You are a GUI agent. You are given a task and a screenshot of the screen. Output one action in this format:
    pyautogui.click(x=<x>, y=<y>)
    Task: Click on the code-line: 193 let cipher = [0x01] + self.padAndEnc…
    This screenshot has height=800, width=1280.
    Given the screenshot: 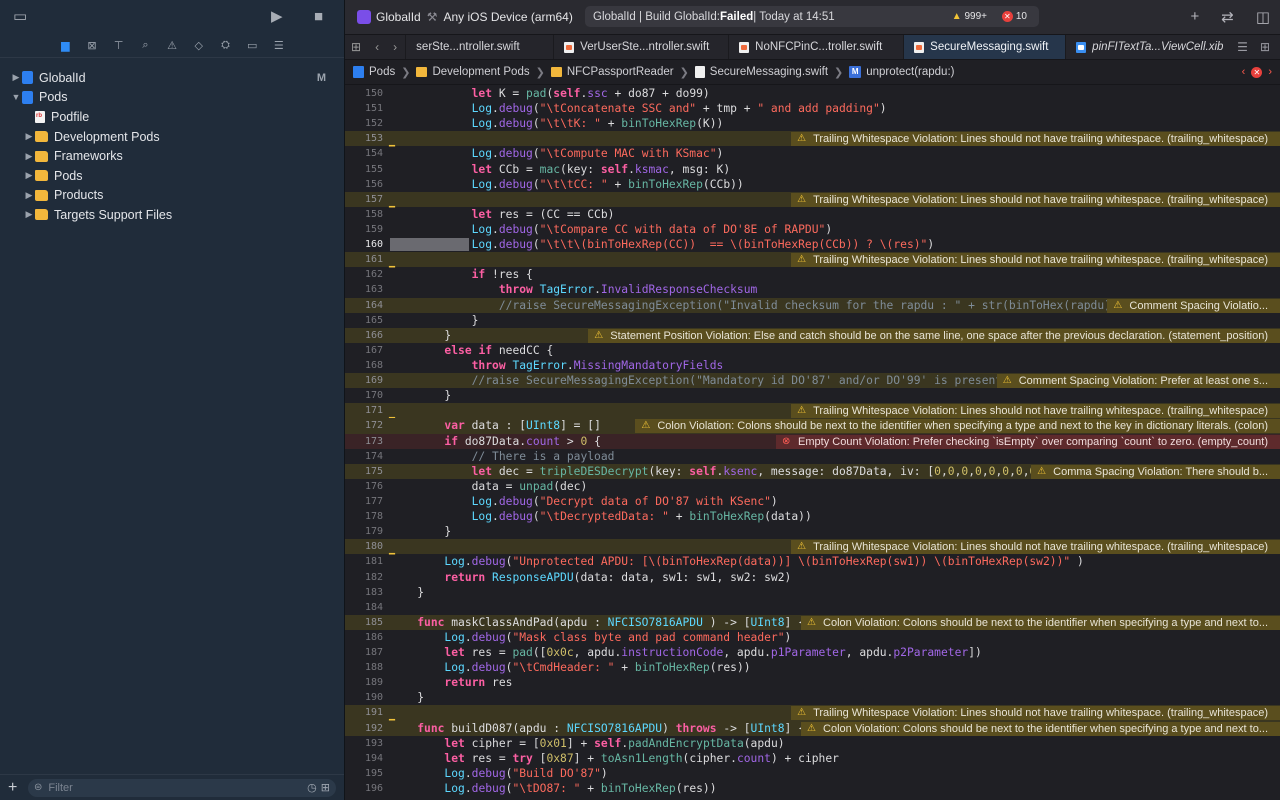 What is the action you would take?
    pyautogui.click(x=812, y=743)
    